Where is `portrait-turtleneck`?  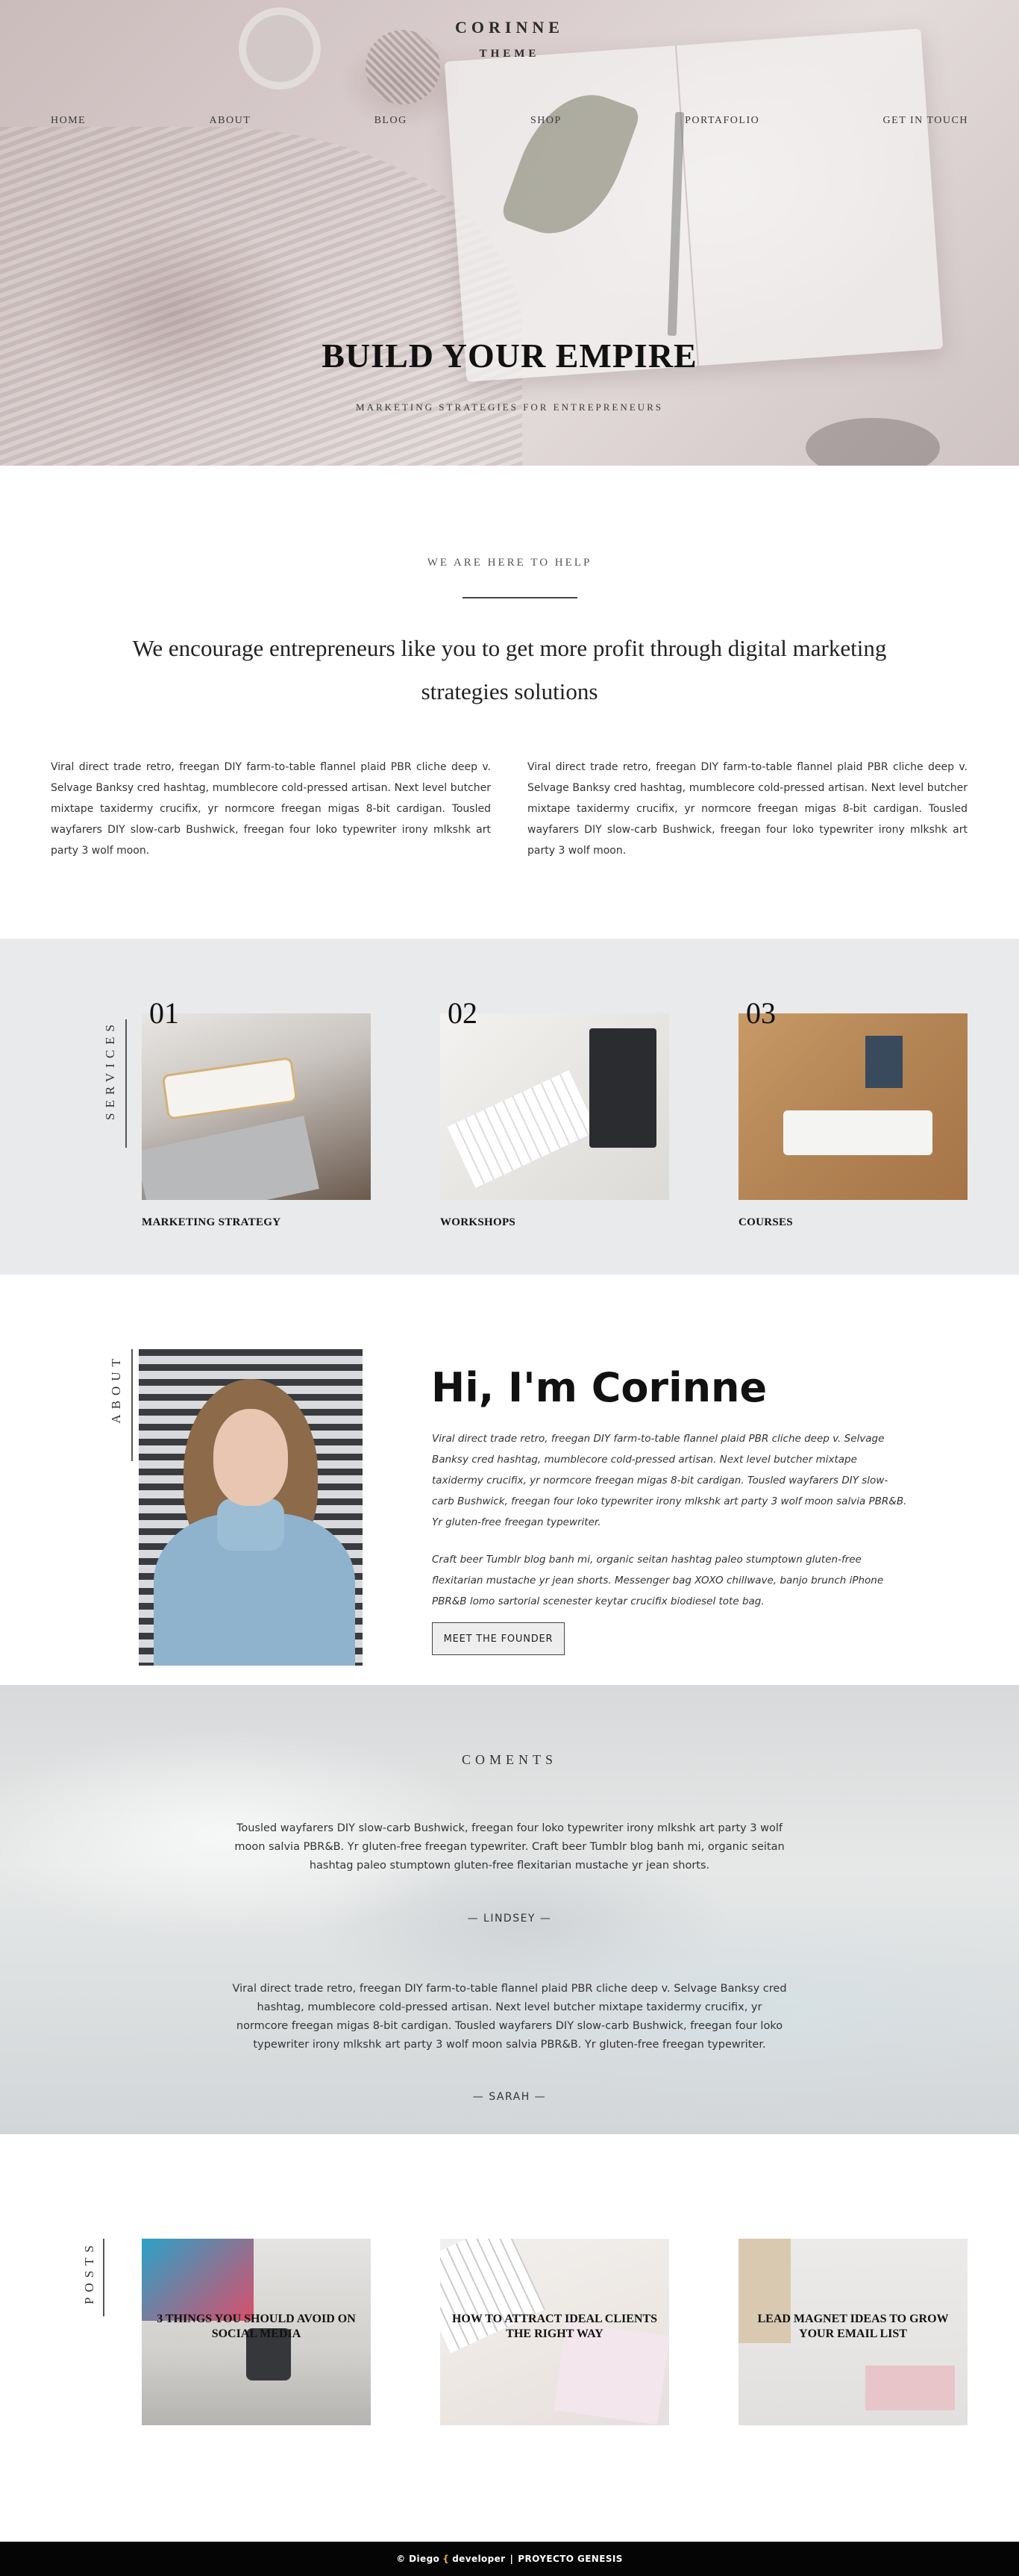 portrait-turtleneck is located at coordinates (251, 1524).